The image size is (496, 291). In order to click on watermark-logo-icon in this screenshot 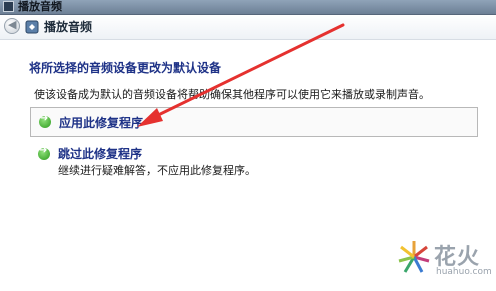, I will do `click(414, 257)`.